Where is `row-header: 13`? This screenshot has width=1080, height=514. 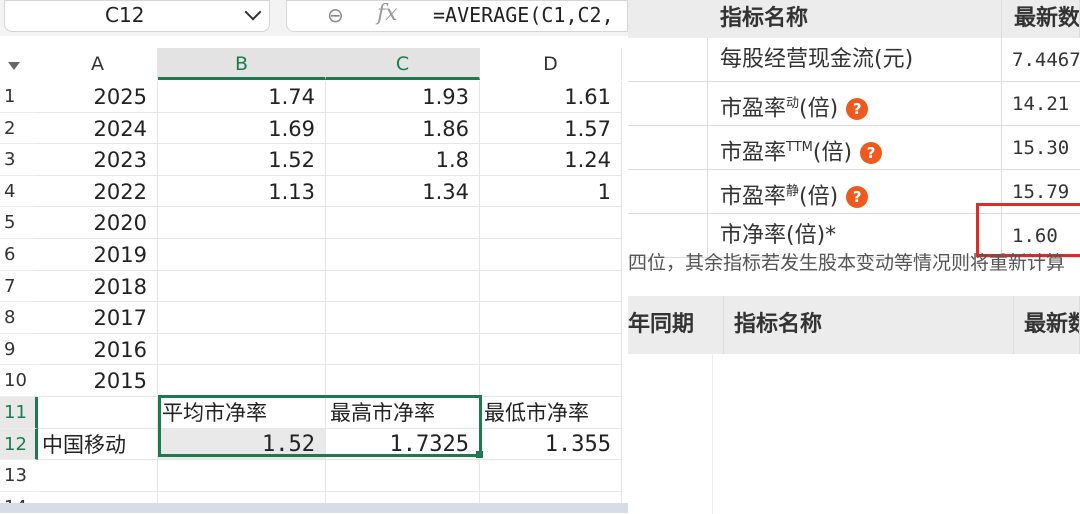
row-header: 13 is located at coordinates (19, 476).